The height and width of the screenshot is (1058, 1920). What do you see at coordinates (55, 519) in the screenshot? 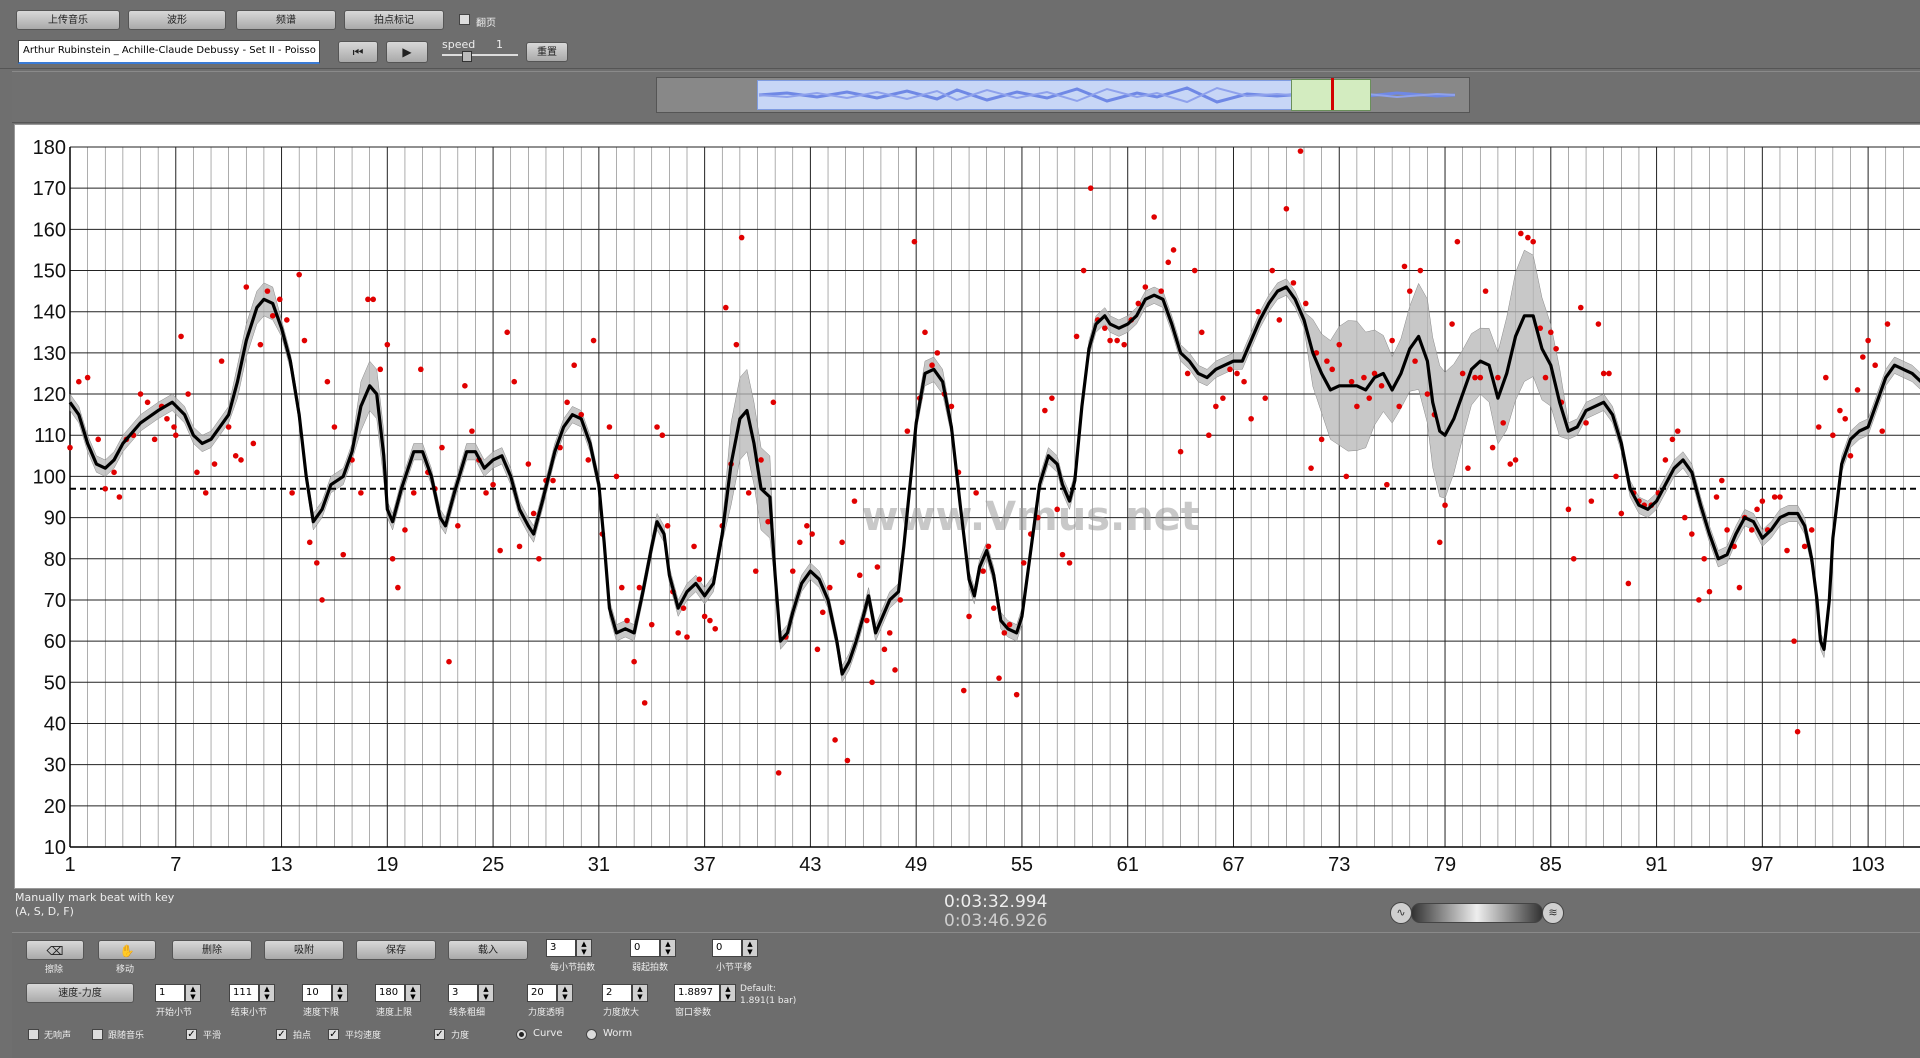
I see `y-tick-label: 90` at bounding box center [55, 519].